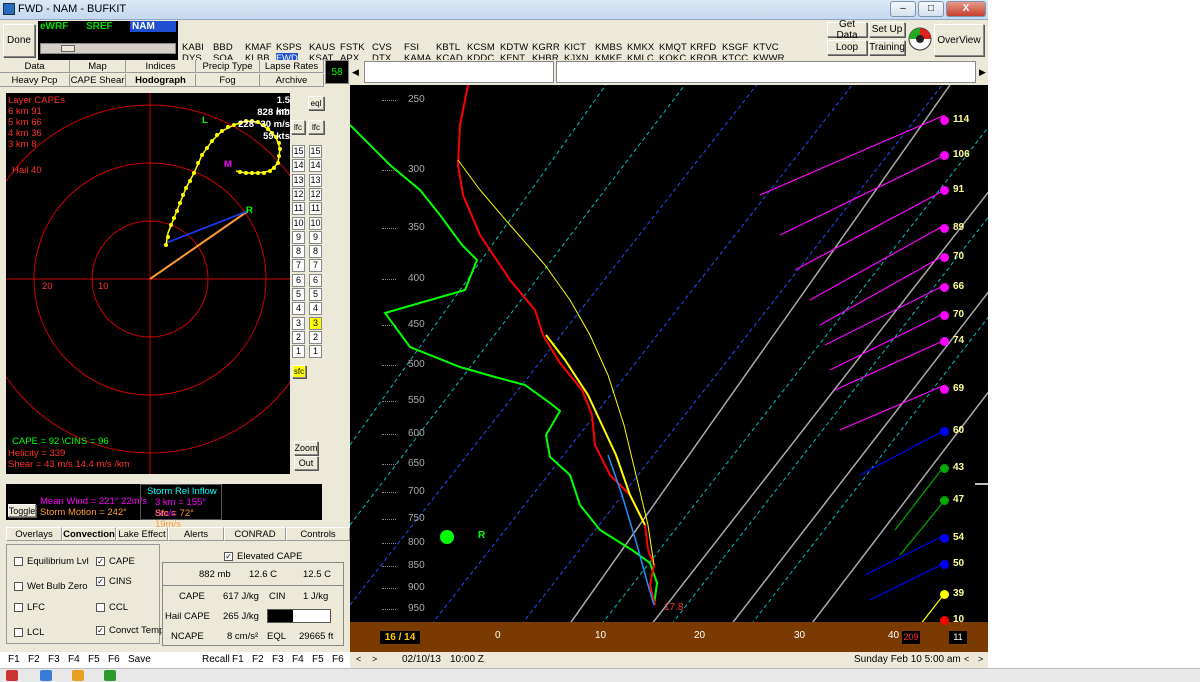  I want to click on station-fstk: FSTK, so click(352, 47).